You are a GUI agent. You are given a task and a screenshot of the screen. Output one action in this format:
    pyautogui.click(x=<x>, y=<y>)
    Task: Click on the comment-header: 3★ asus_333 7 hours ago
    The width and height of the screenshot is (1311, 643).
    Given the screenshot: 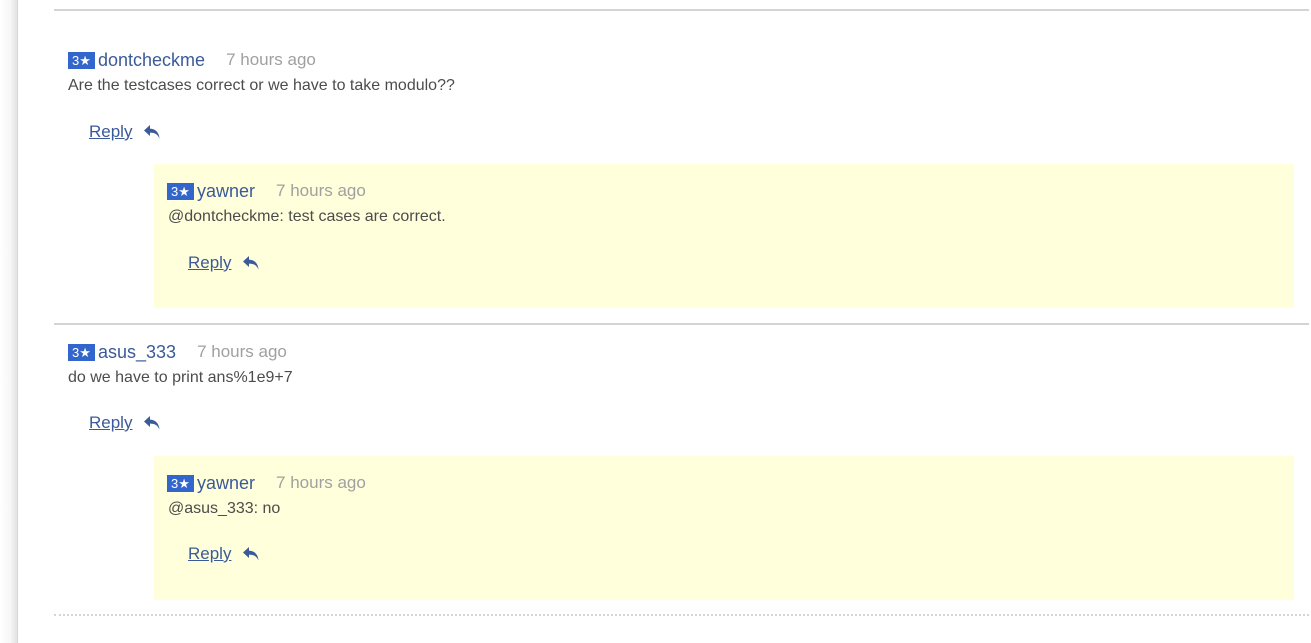 What is the action you would take?
    pyautogui.click(x=177, y=352)
    